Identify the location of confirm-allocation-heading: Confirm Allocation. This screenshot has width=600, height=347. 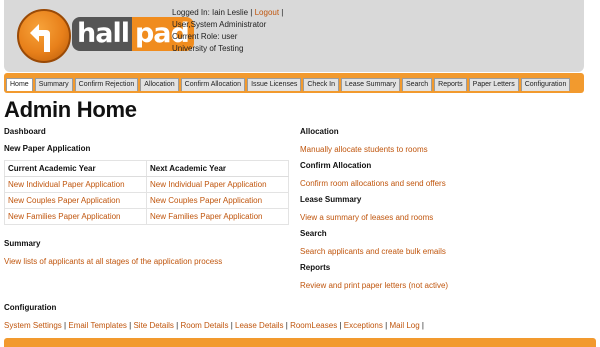
(336, 165).